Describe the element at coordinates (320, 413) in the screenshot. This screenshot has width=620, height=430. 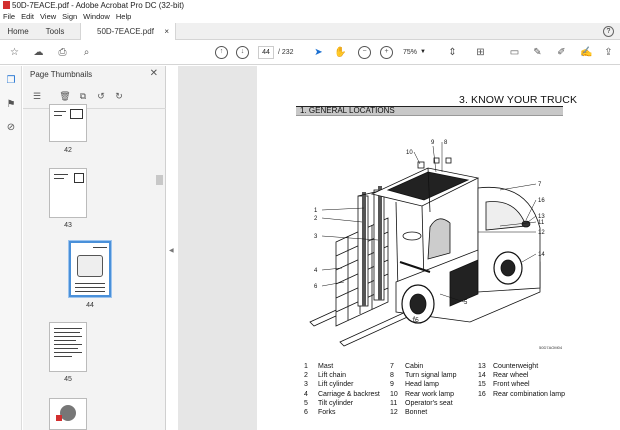
I see `legend-item: 6 Forks` at that location.